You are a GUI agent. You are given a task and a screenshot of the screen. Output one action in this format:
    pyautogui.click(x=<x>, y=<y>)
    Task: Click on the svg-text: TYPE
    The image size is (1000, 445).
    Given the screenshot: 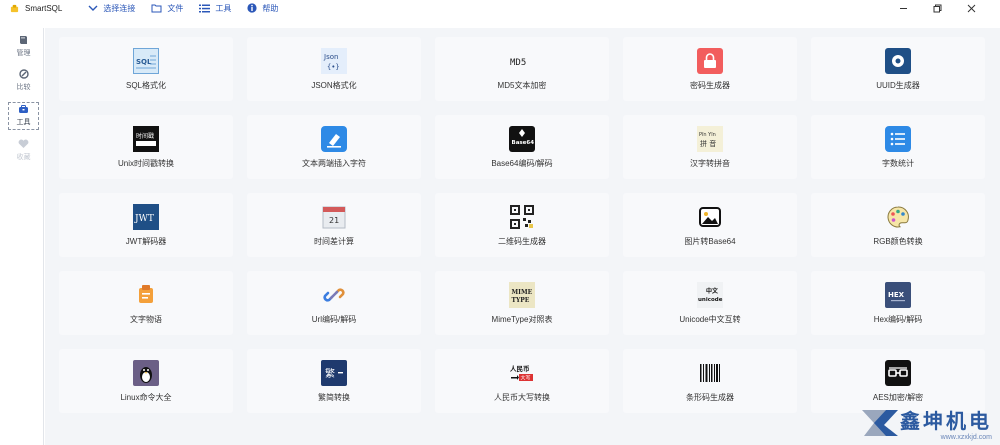 What is the action you would take?
    pyautogui.click(x=521, y=300)
    